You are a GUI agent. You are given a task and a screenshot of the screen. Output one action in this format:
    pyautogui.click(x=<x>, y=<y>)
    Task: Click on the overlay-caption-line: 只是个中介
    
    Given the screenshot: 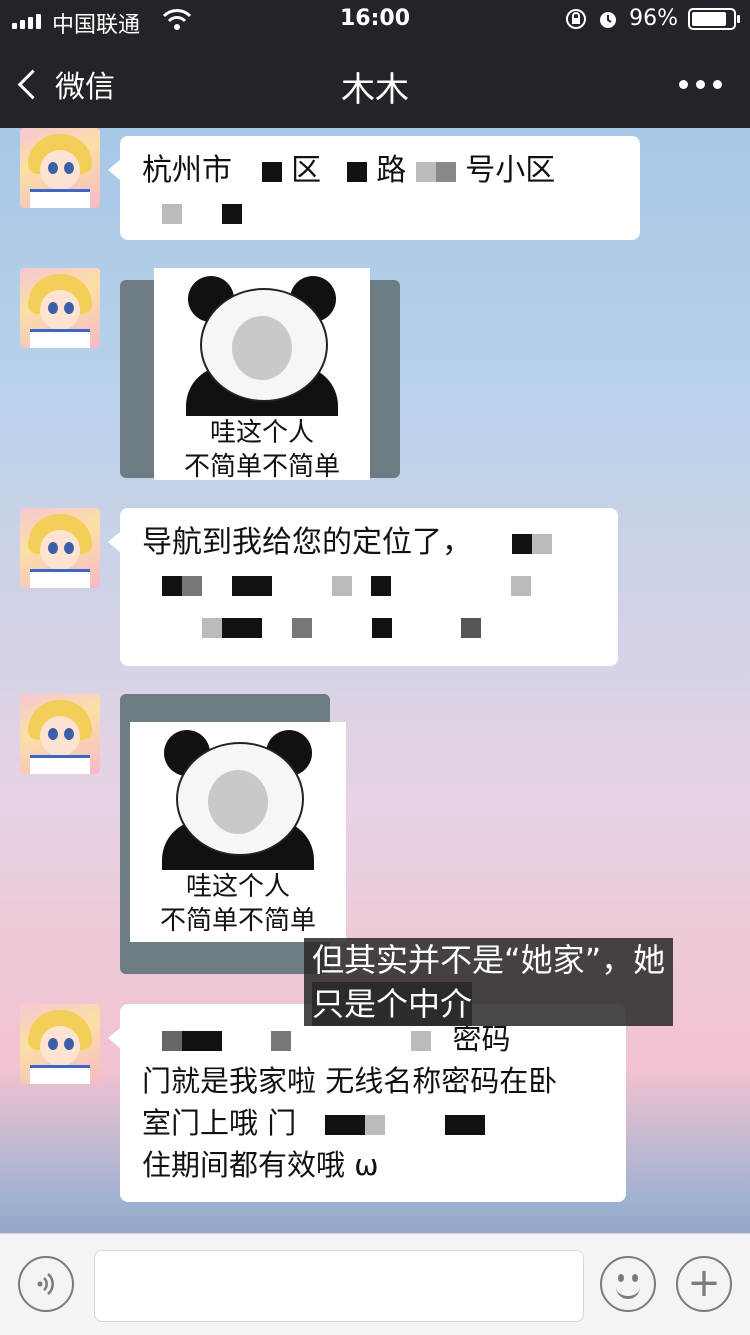 What is the action you would take?
    pyautogui.click(x=392, y=1004)
    